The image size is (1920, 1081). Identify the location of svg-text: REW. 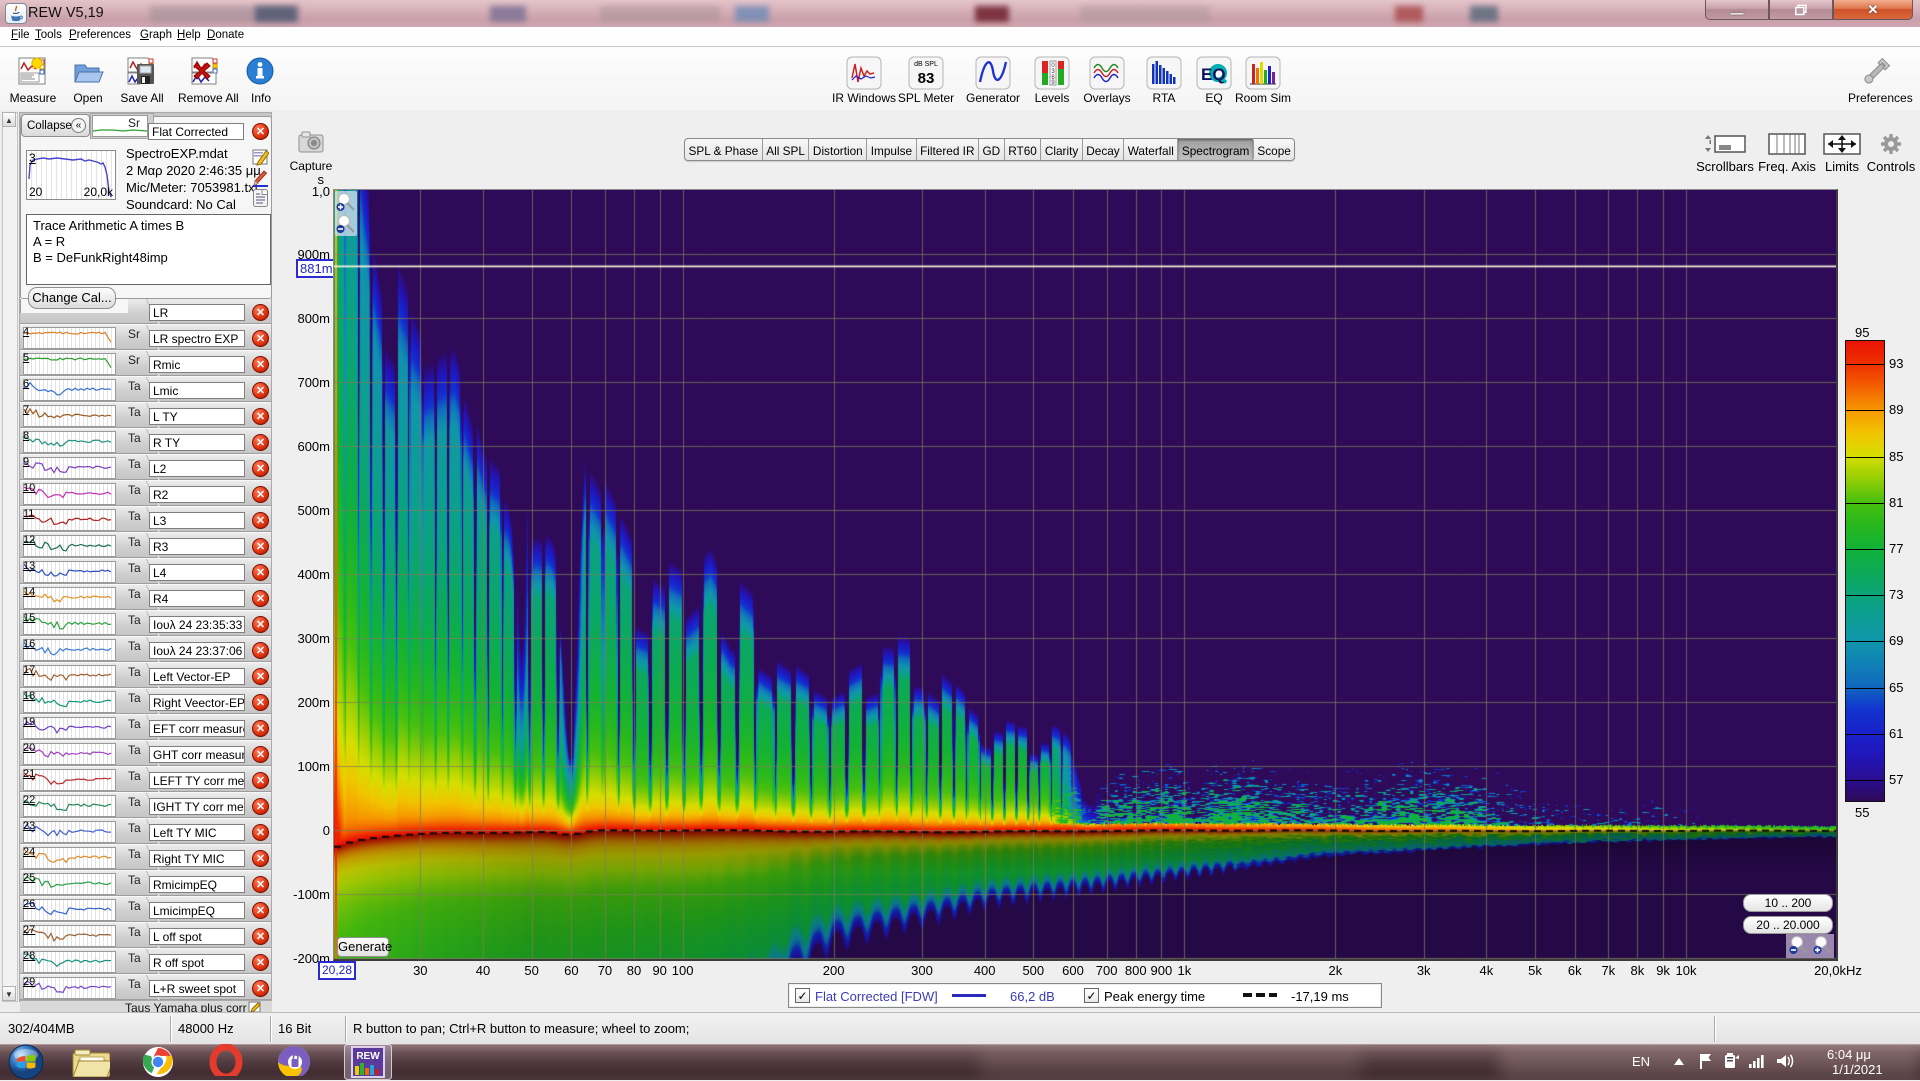
(368, 1056).